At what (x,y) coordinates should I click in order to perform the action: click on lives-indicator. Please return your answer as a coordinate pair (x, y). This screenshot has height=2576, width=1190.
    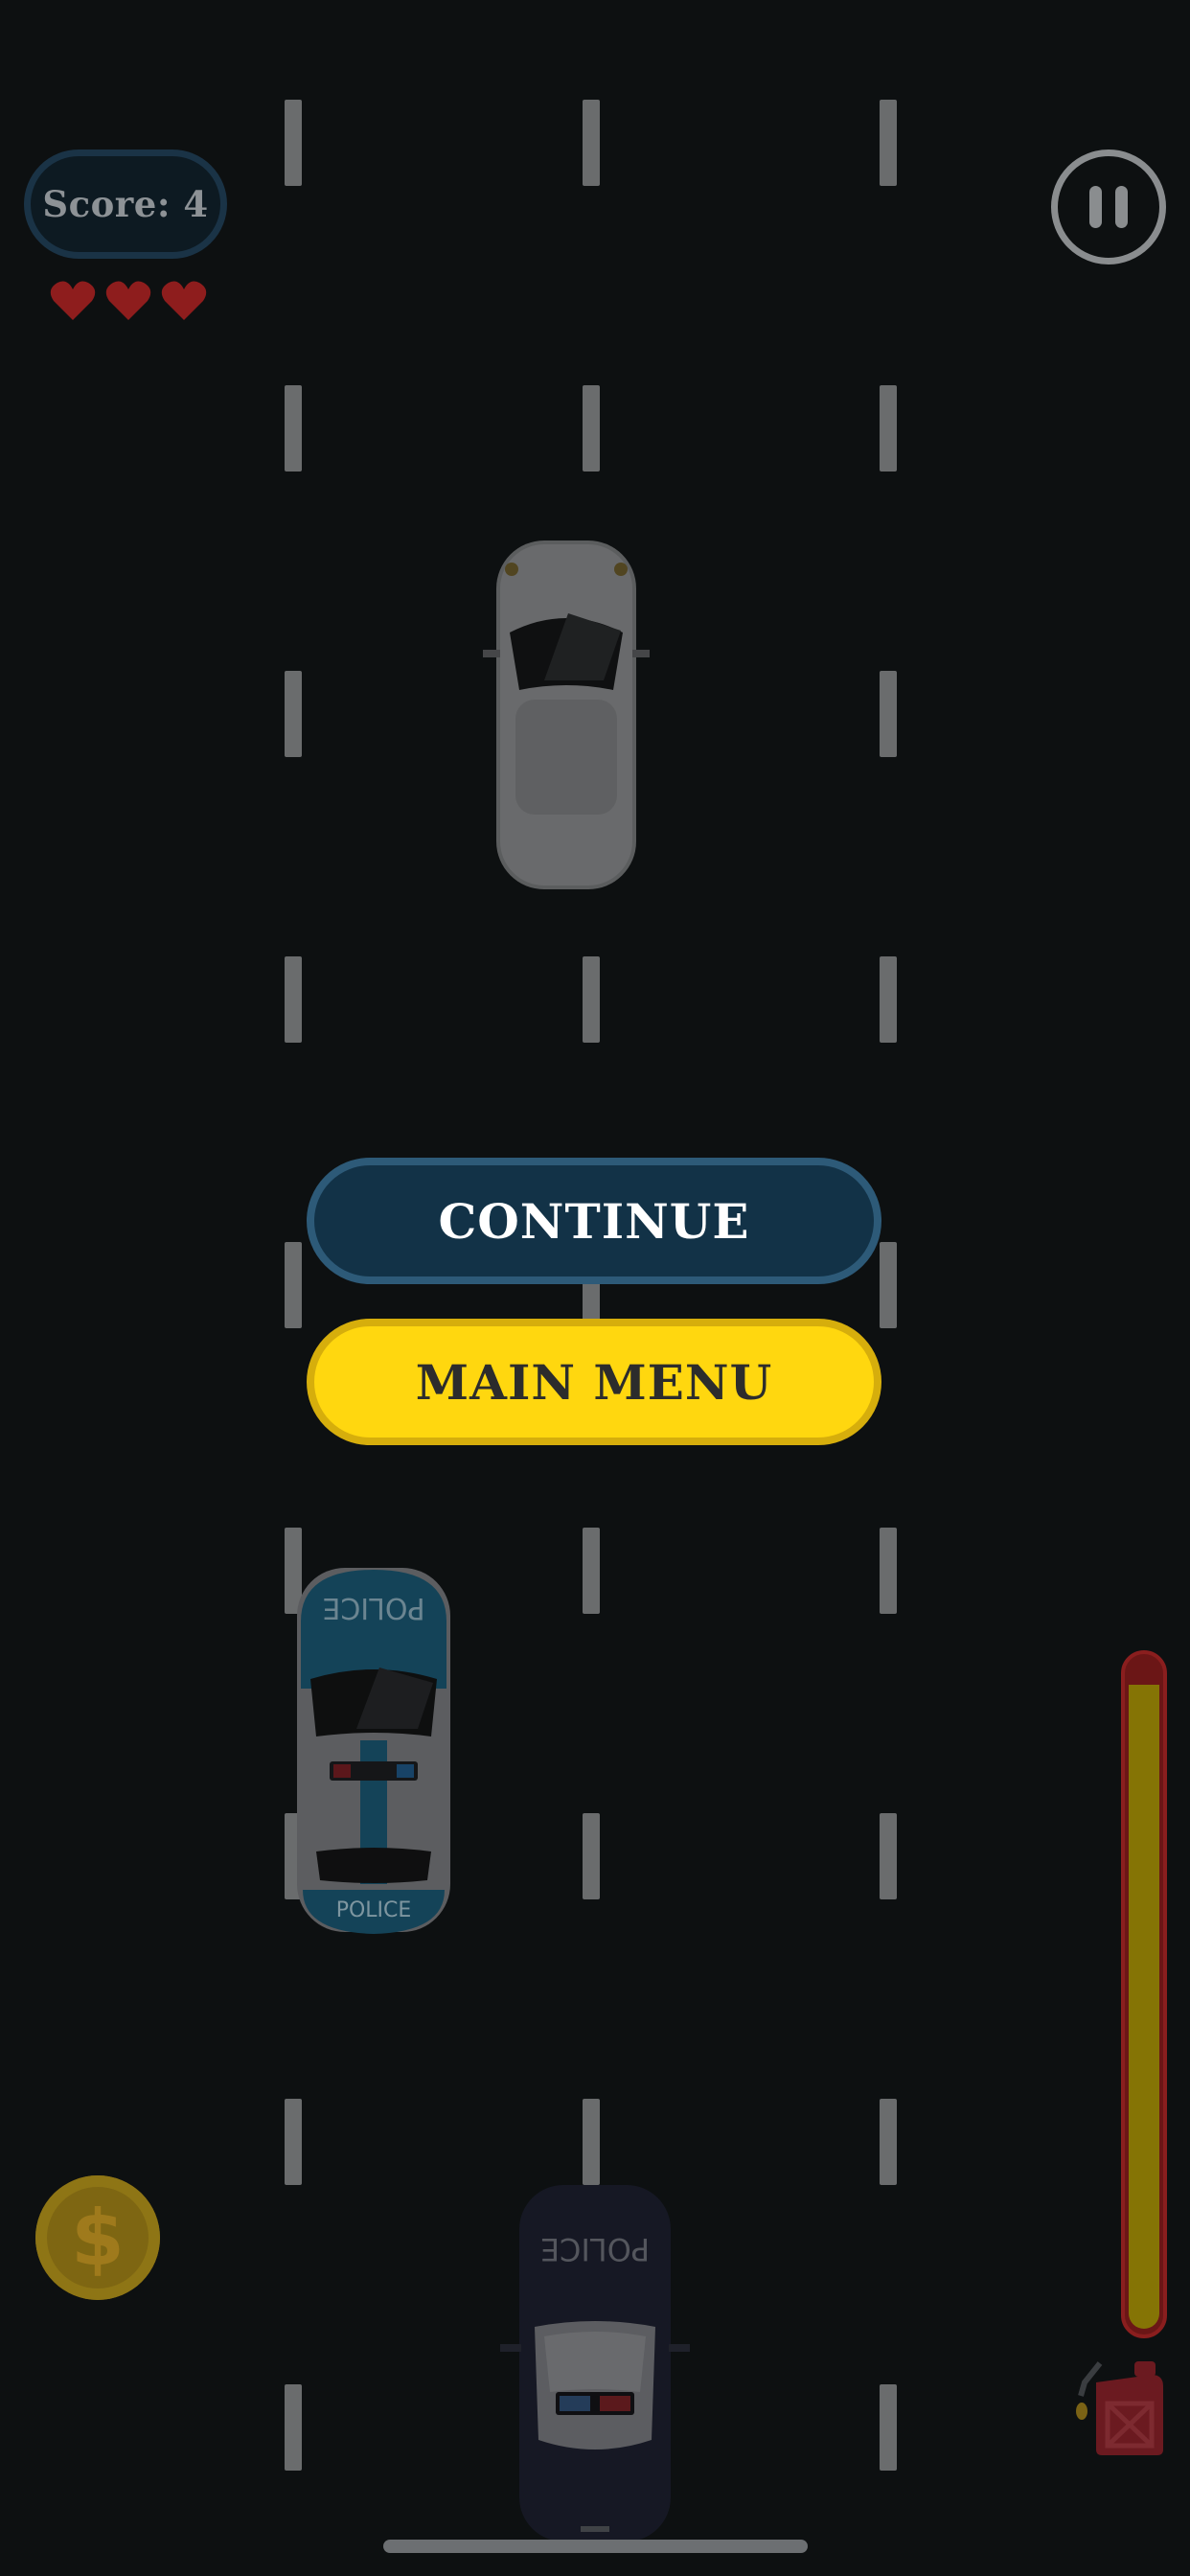
    Looking at the image, I should click on (128, 301).